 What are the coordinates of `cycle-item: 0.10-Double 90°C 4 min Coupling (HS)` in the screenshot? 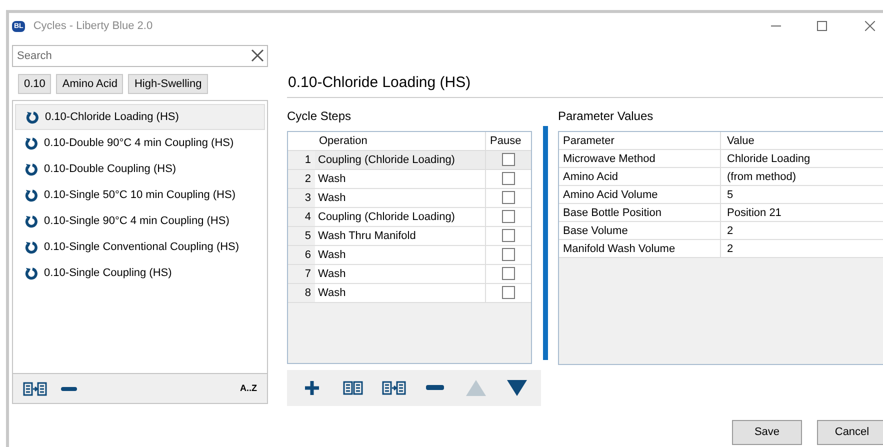 It's located at (140, 143).